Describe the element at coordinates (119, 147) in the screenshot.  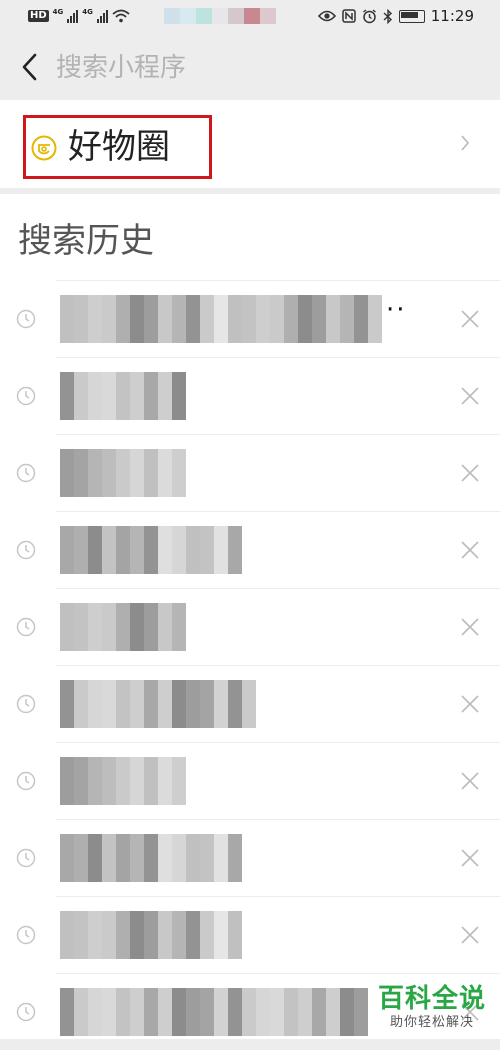
I see `result-title: 好物圈` at that location.